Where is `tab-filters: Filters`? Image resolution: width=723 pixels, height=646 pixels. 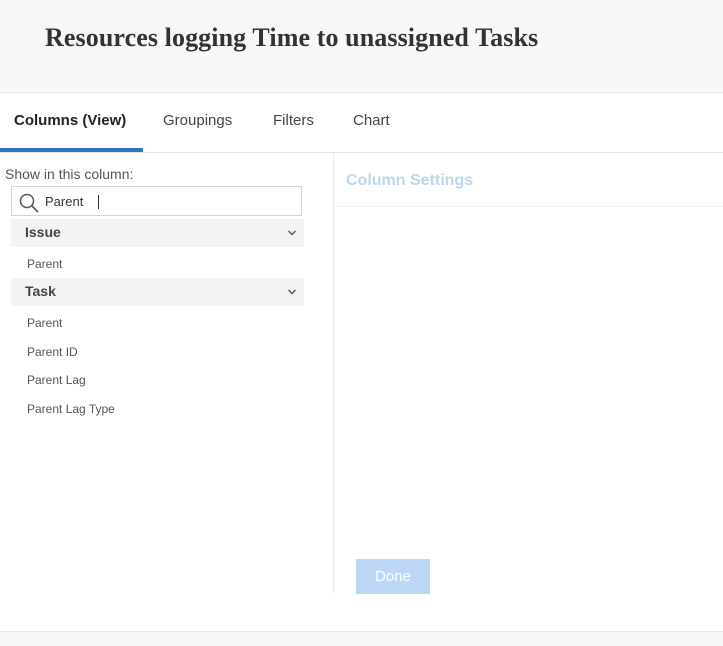
tab-filters: Filters is located at coordinates (293, 122).